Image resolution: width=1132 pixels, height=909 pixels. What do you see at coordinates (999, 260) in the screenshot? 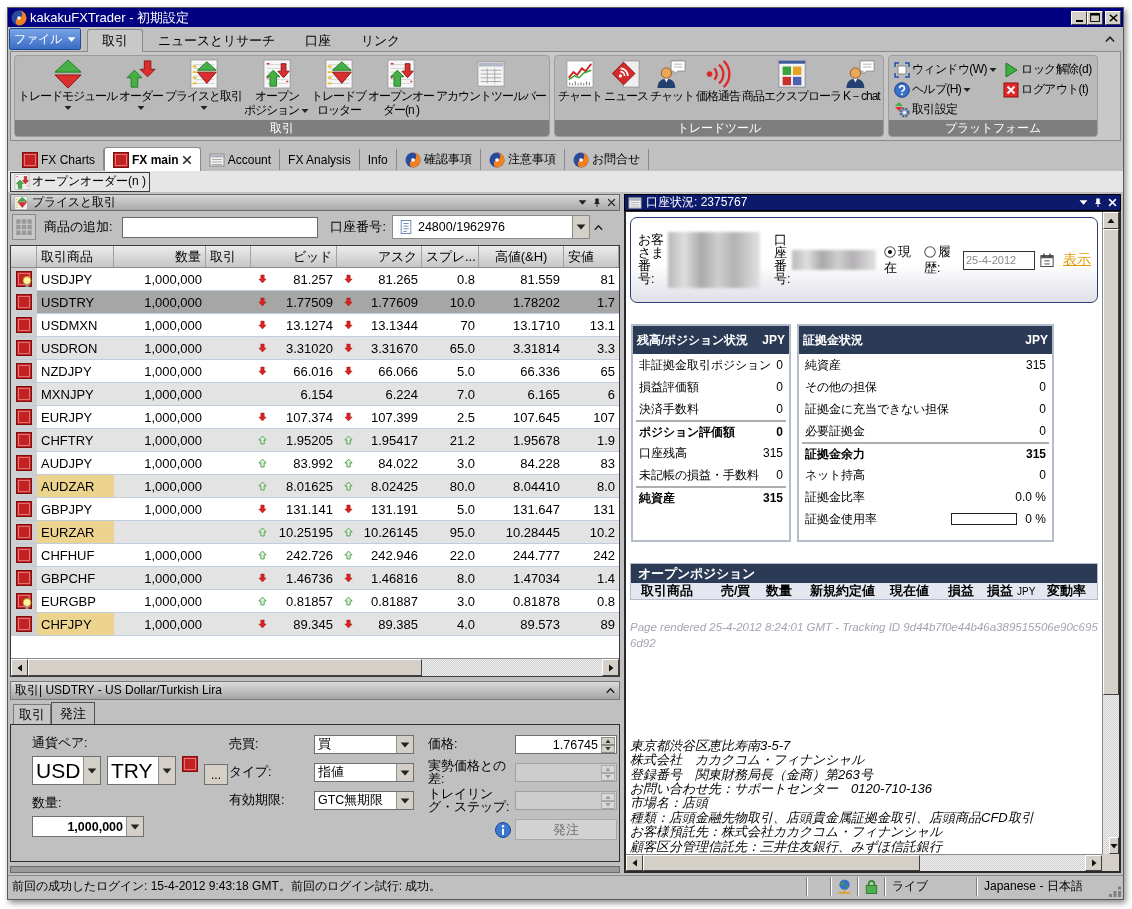
I see `date-field: 25-4-2012` at bounding box center [999, 260].